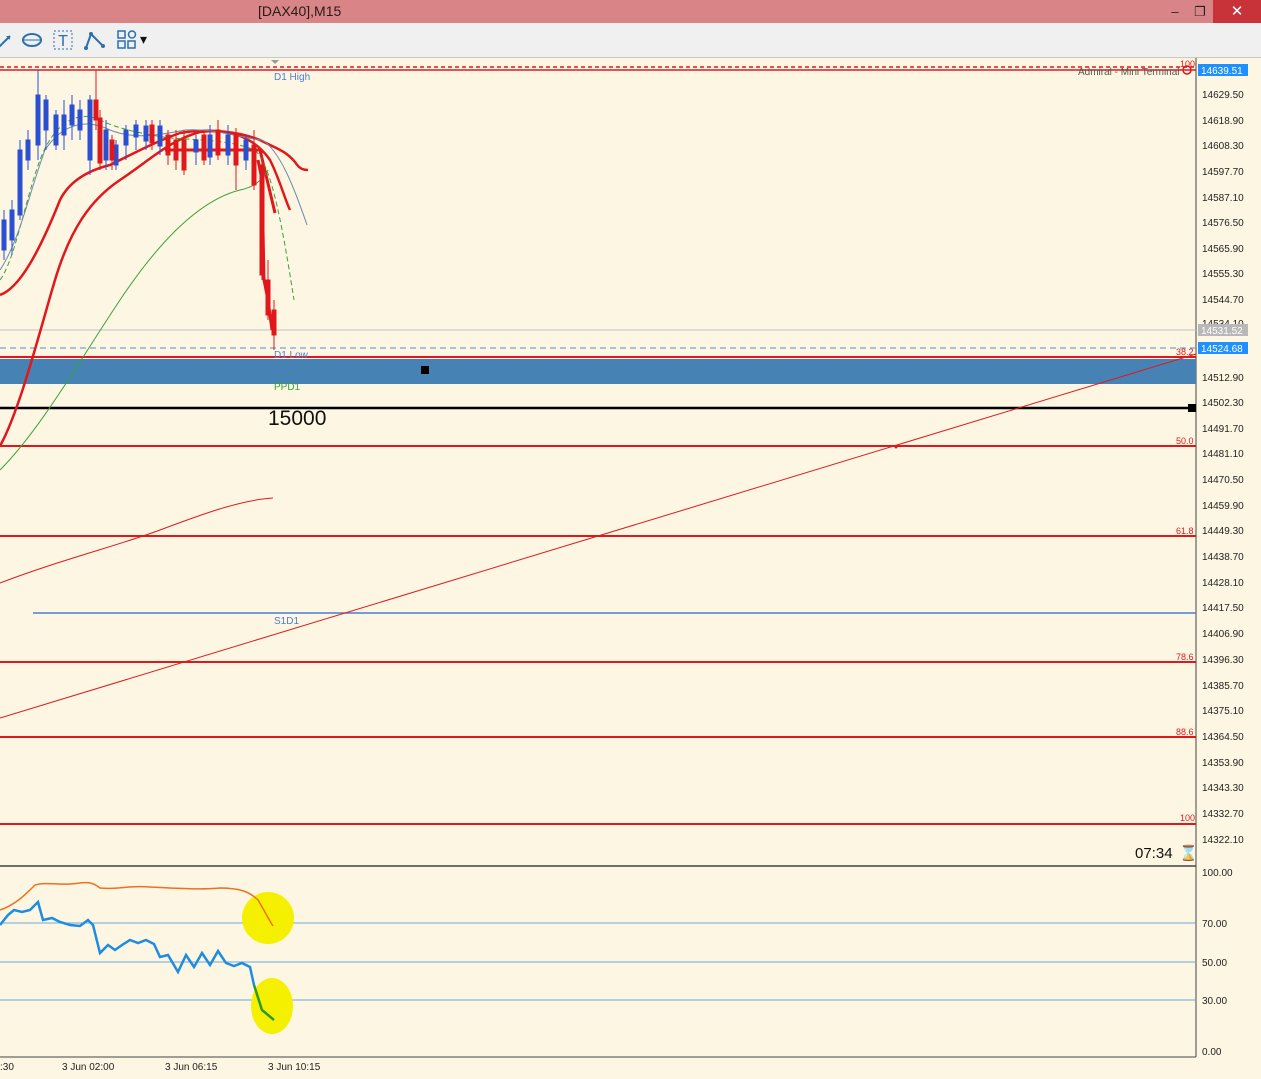 This screenshot has height=1079, width=1261. What do you see at coordinates (630, 11) in the screenshot?
I see `title-bar: [DAX40],M15 – ❐ ✕` at bounding box center [630, 11].